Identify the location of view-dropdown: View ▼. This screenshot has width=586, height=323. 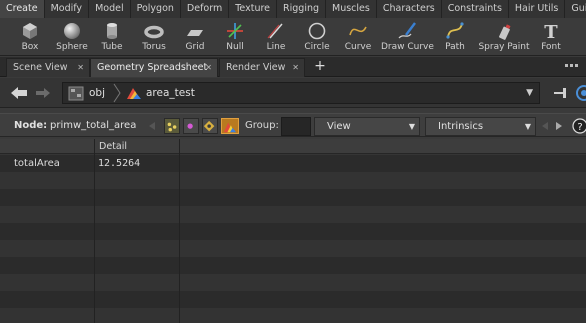
(367, 126).